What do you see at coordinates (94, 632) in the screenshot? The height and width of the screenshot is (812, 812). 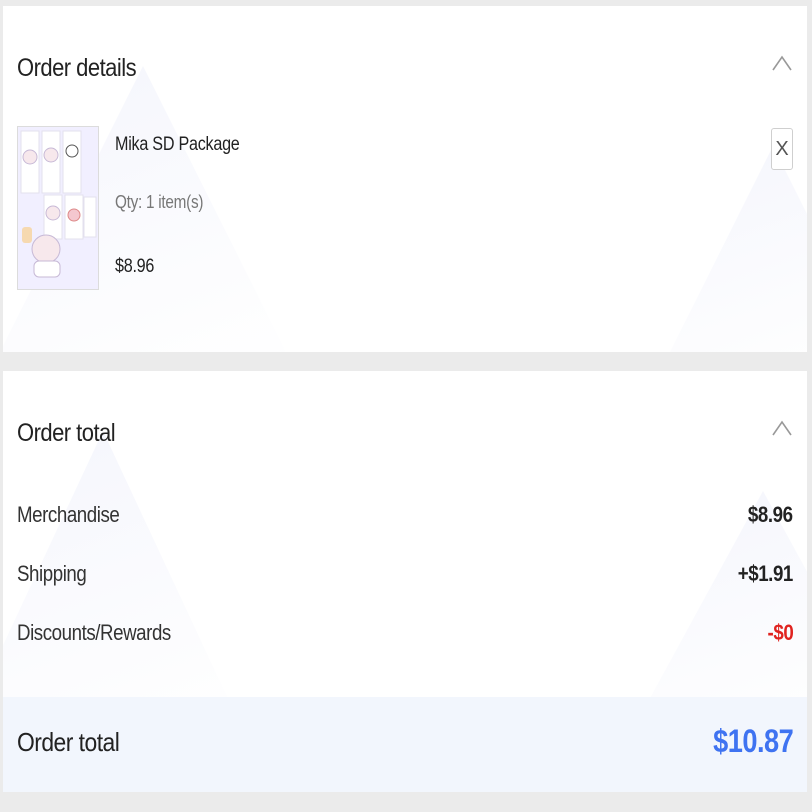 I see `discounts-label: Discounts/Rewards` at bounding box center [94, 632].